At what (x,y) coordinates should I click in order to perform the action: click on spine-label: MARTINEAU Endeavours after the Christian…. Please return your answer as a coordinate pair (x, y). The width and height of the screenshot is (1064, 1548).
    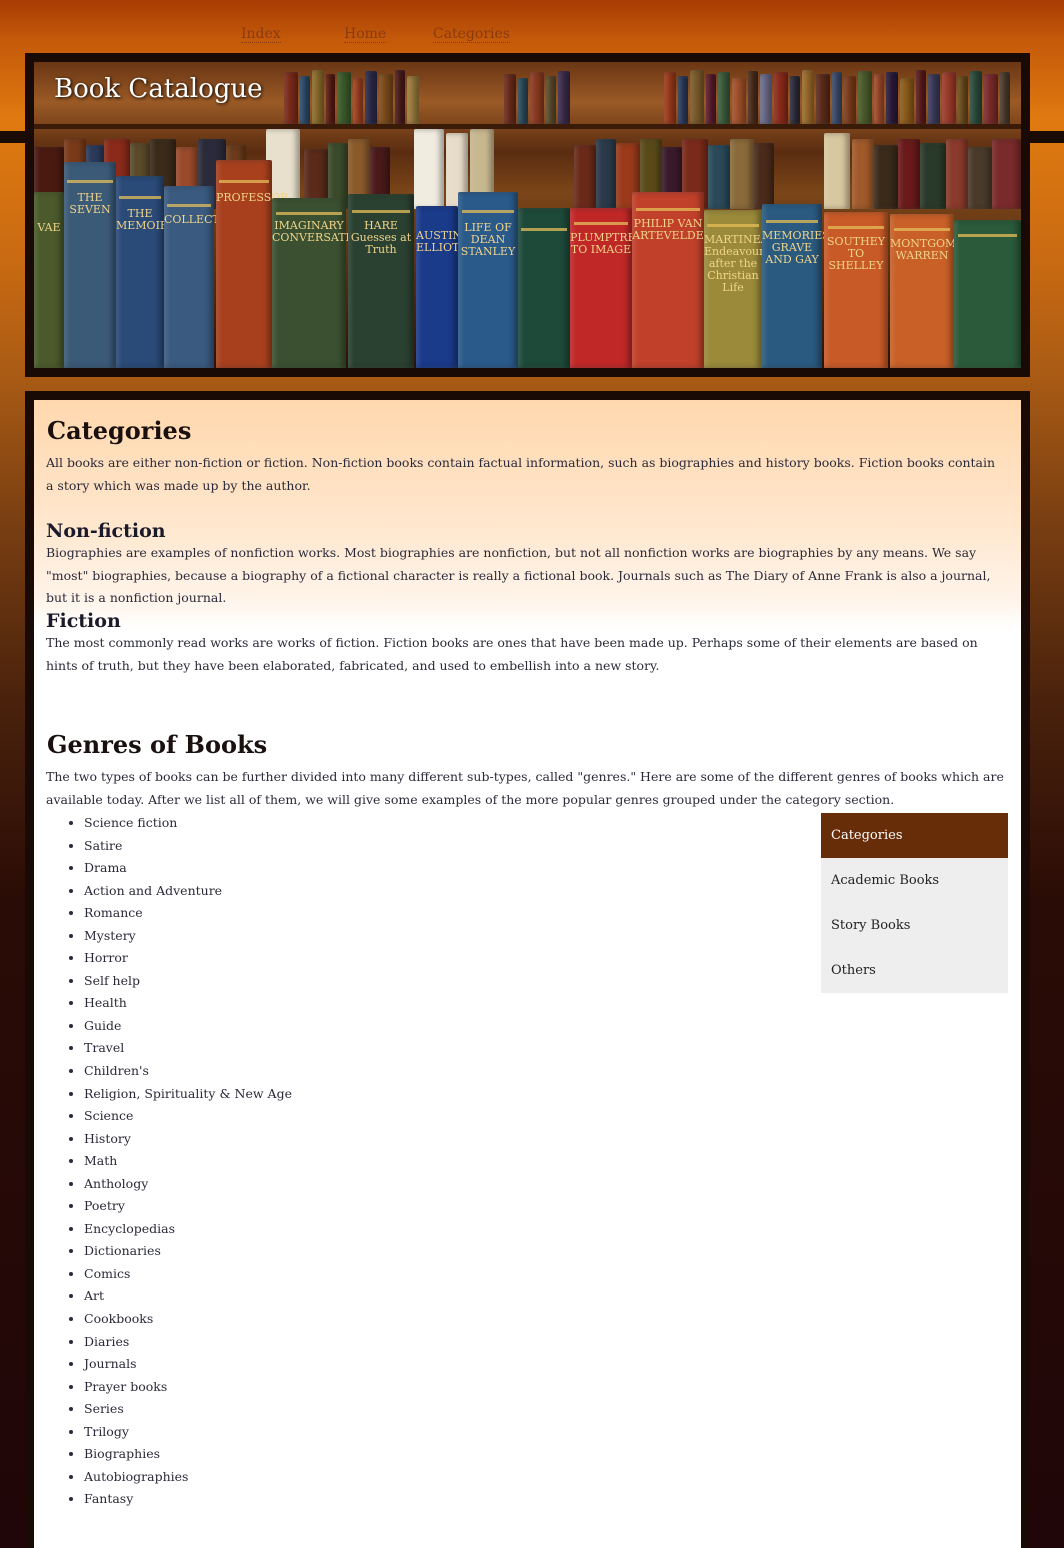
    Looking at the image, I should click on (741, 263).